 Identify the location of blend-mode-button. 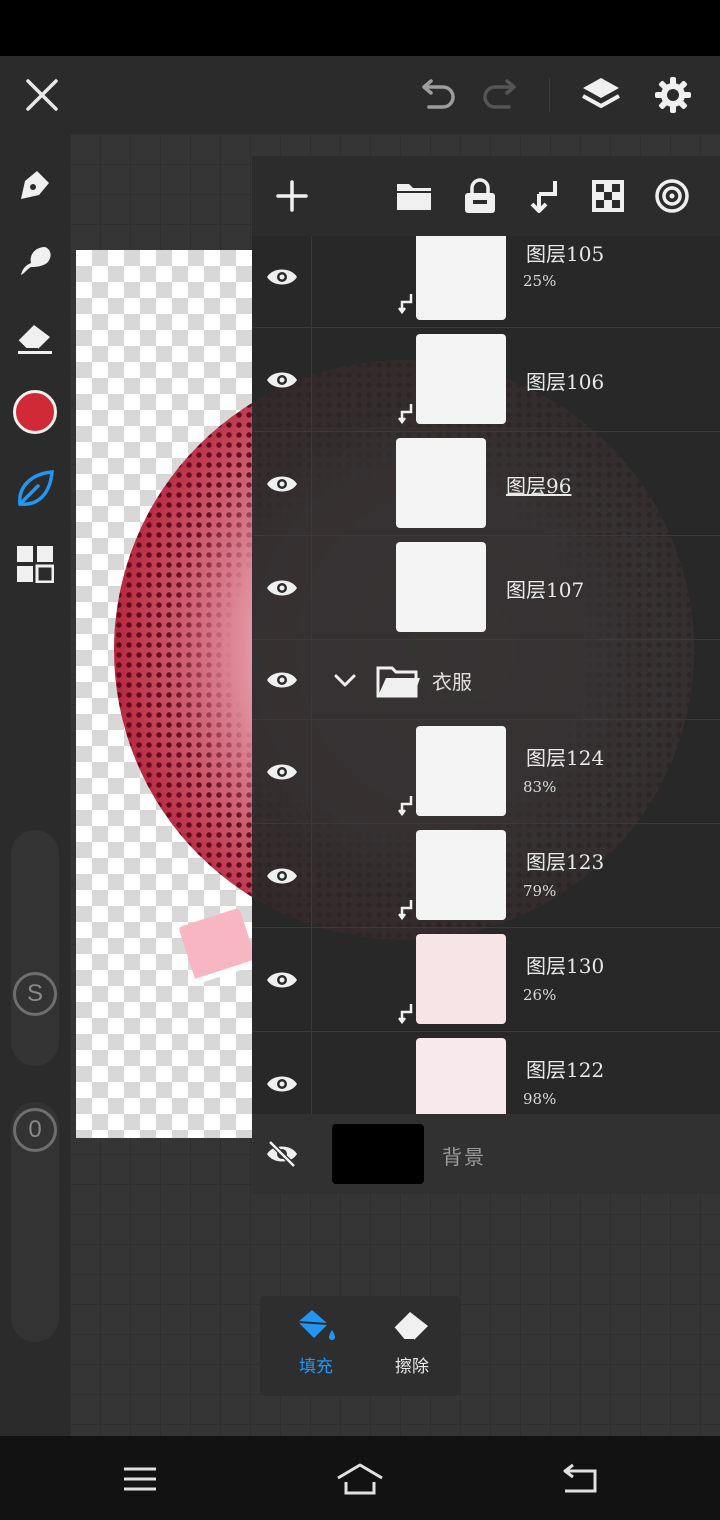
(672, 196).